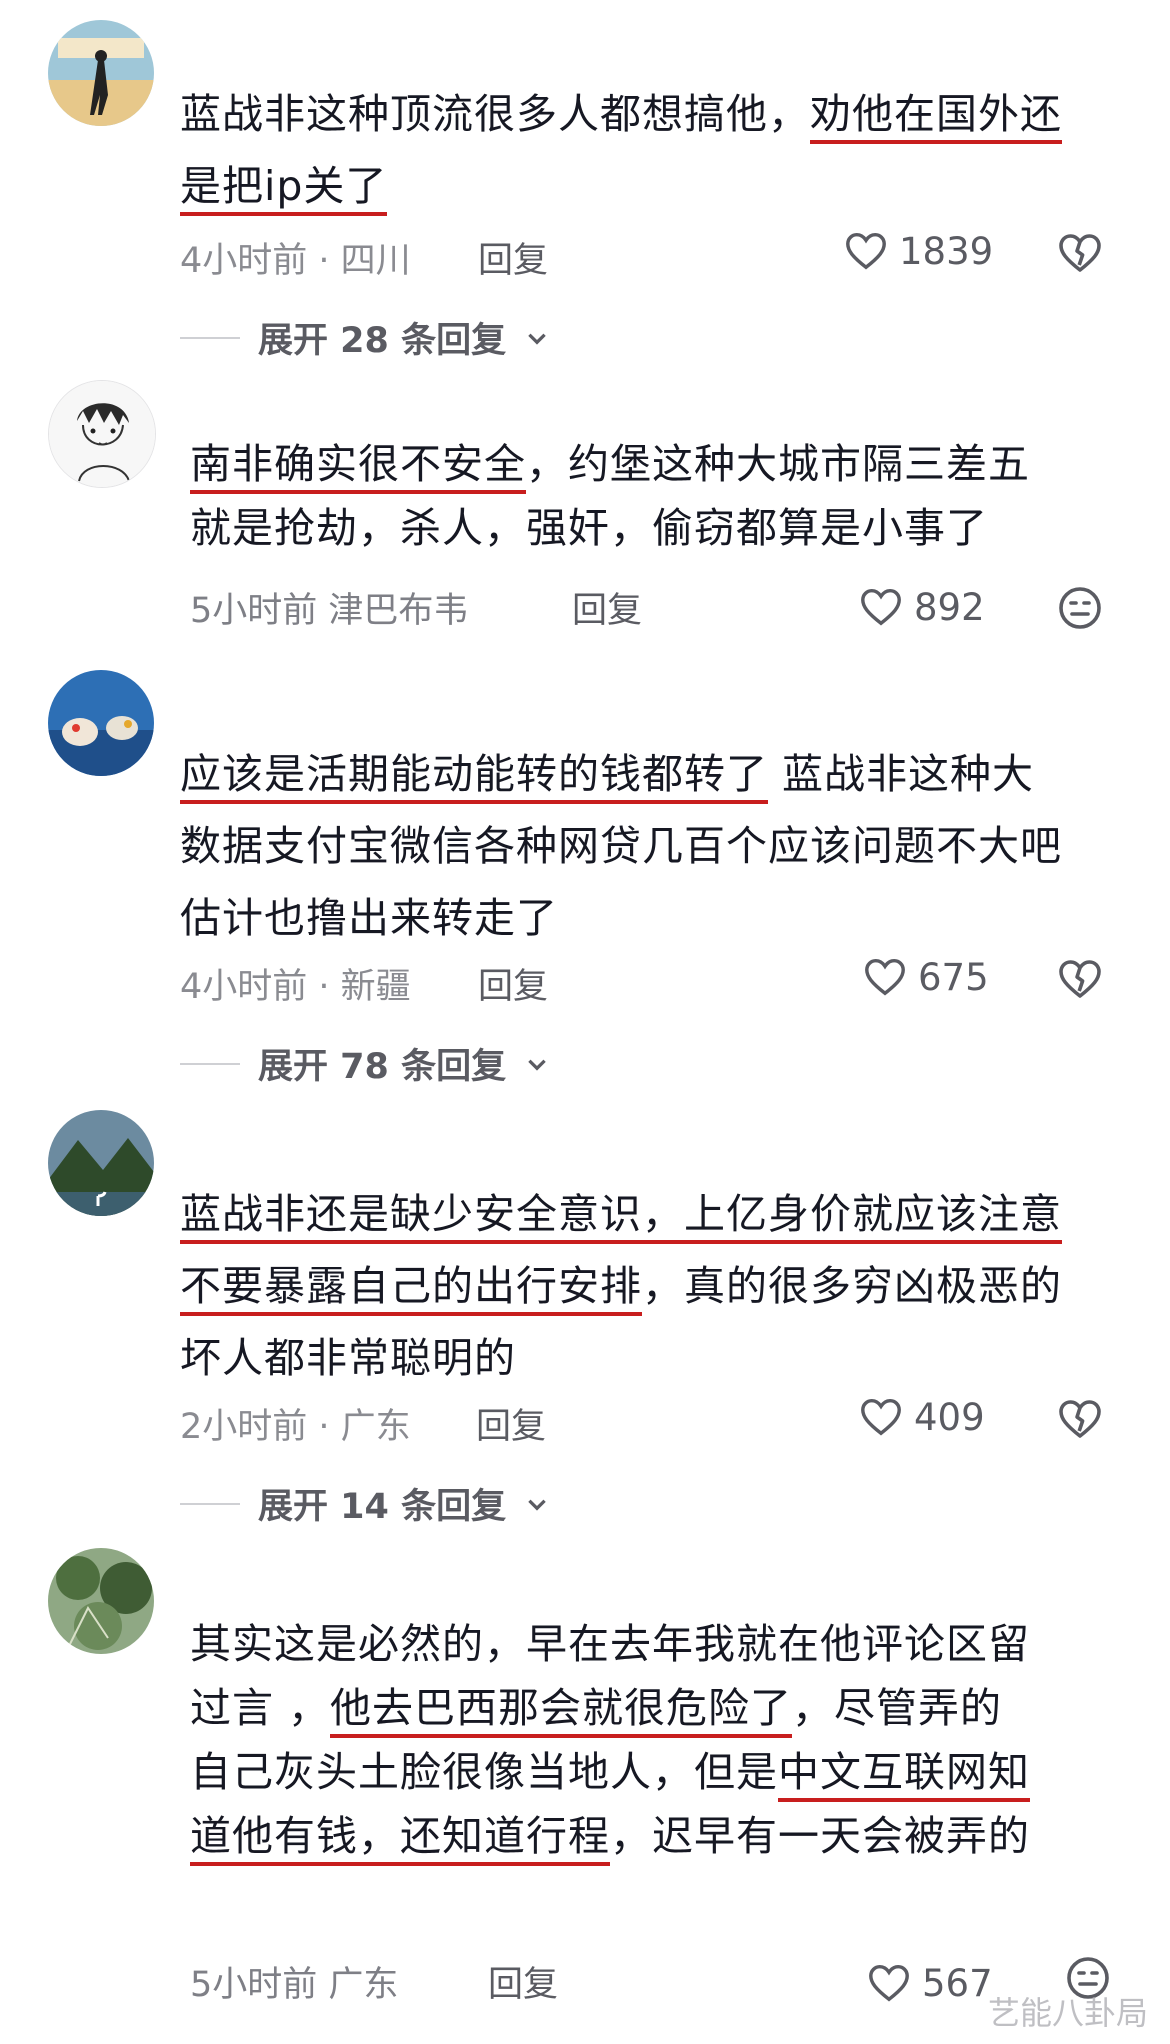 The width and height of the screenshot is (1170, 2044). I want to click on comment-line: 是把ip关了, so click(621, 186).